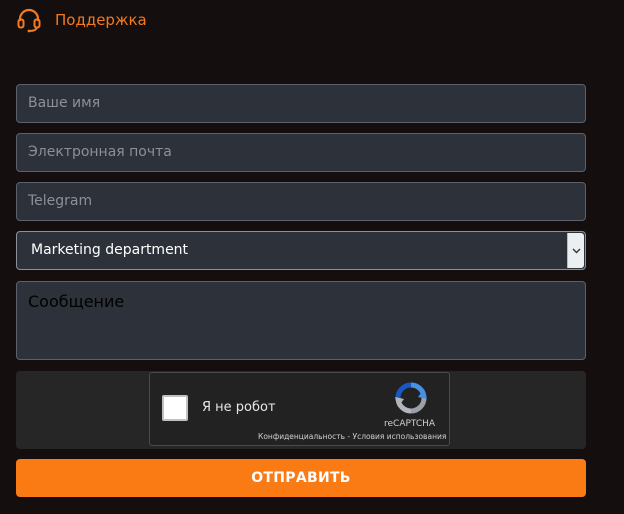  What do you see at coordinates (175, 408) in the screenshot?
I see `captcha-checkbox` at bounding box center [175, 408].